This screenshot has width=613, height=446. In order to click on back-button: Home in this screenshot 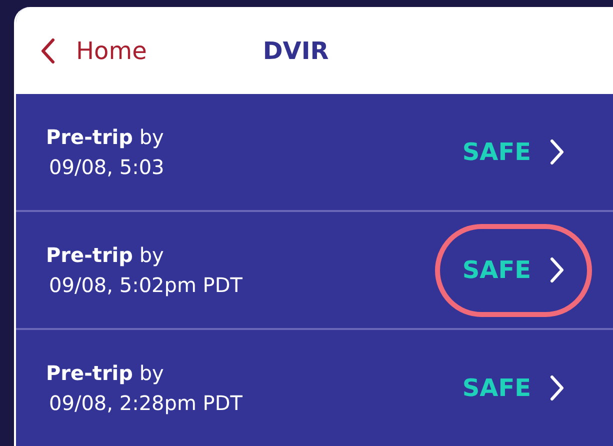, I will do `click(93, 50)`.